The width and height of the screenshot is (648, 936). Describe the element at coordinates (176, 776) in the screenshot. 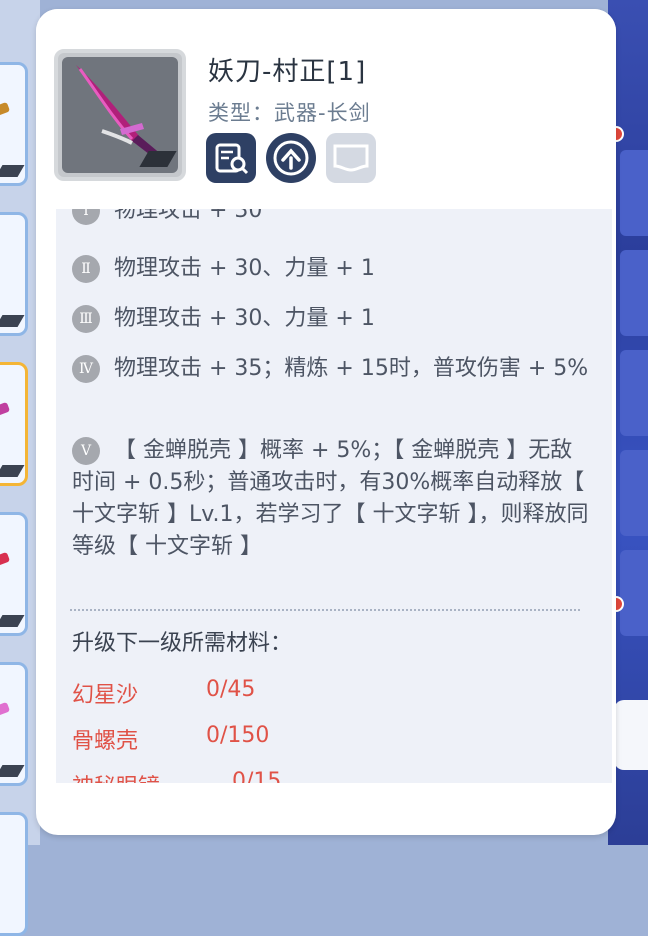

I see `material-row: 神秘眼镜 0/15` at that location.